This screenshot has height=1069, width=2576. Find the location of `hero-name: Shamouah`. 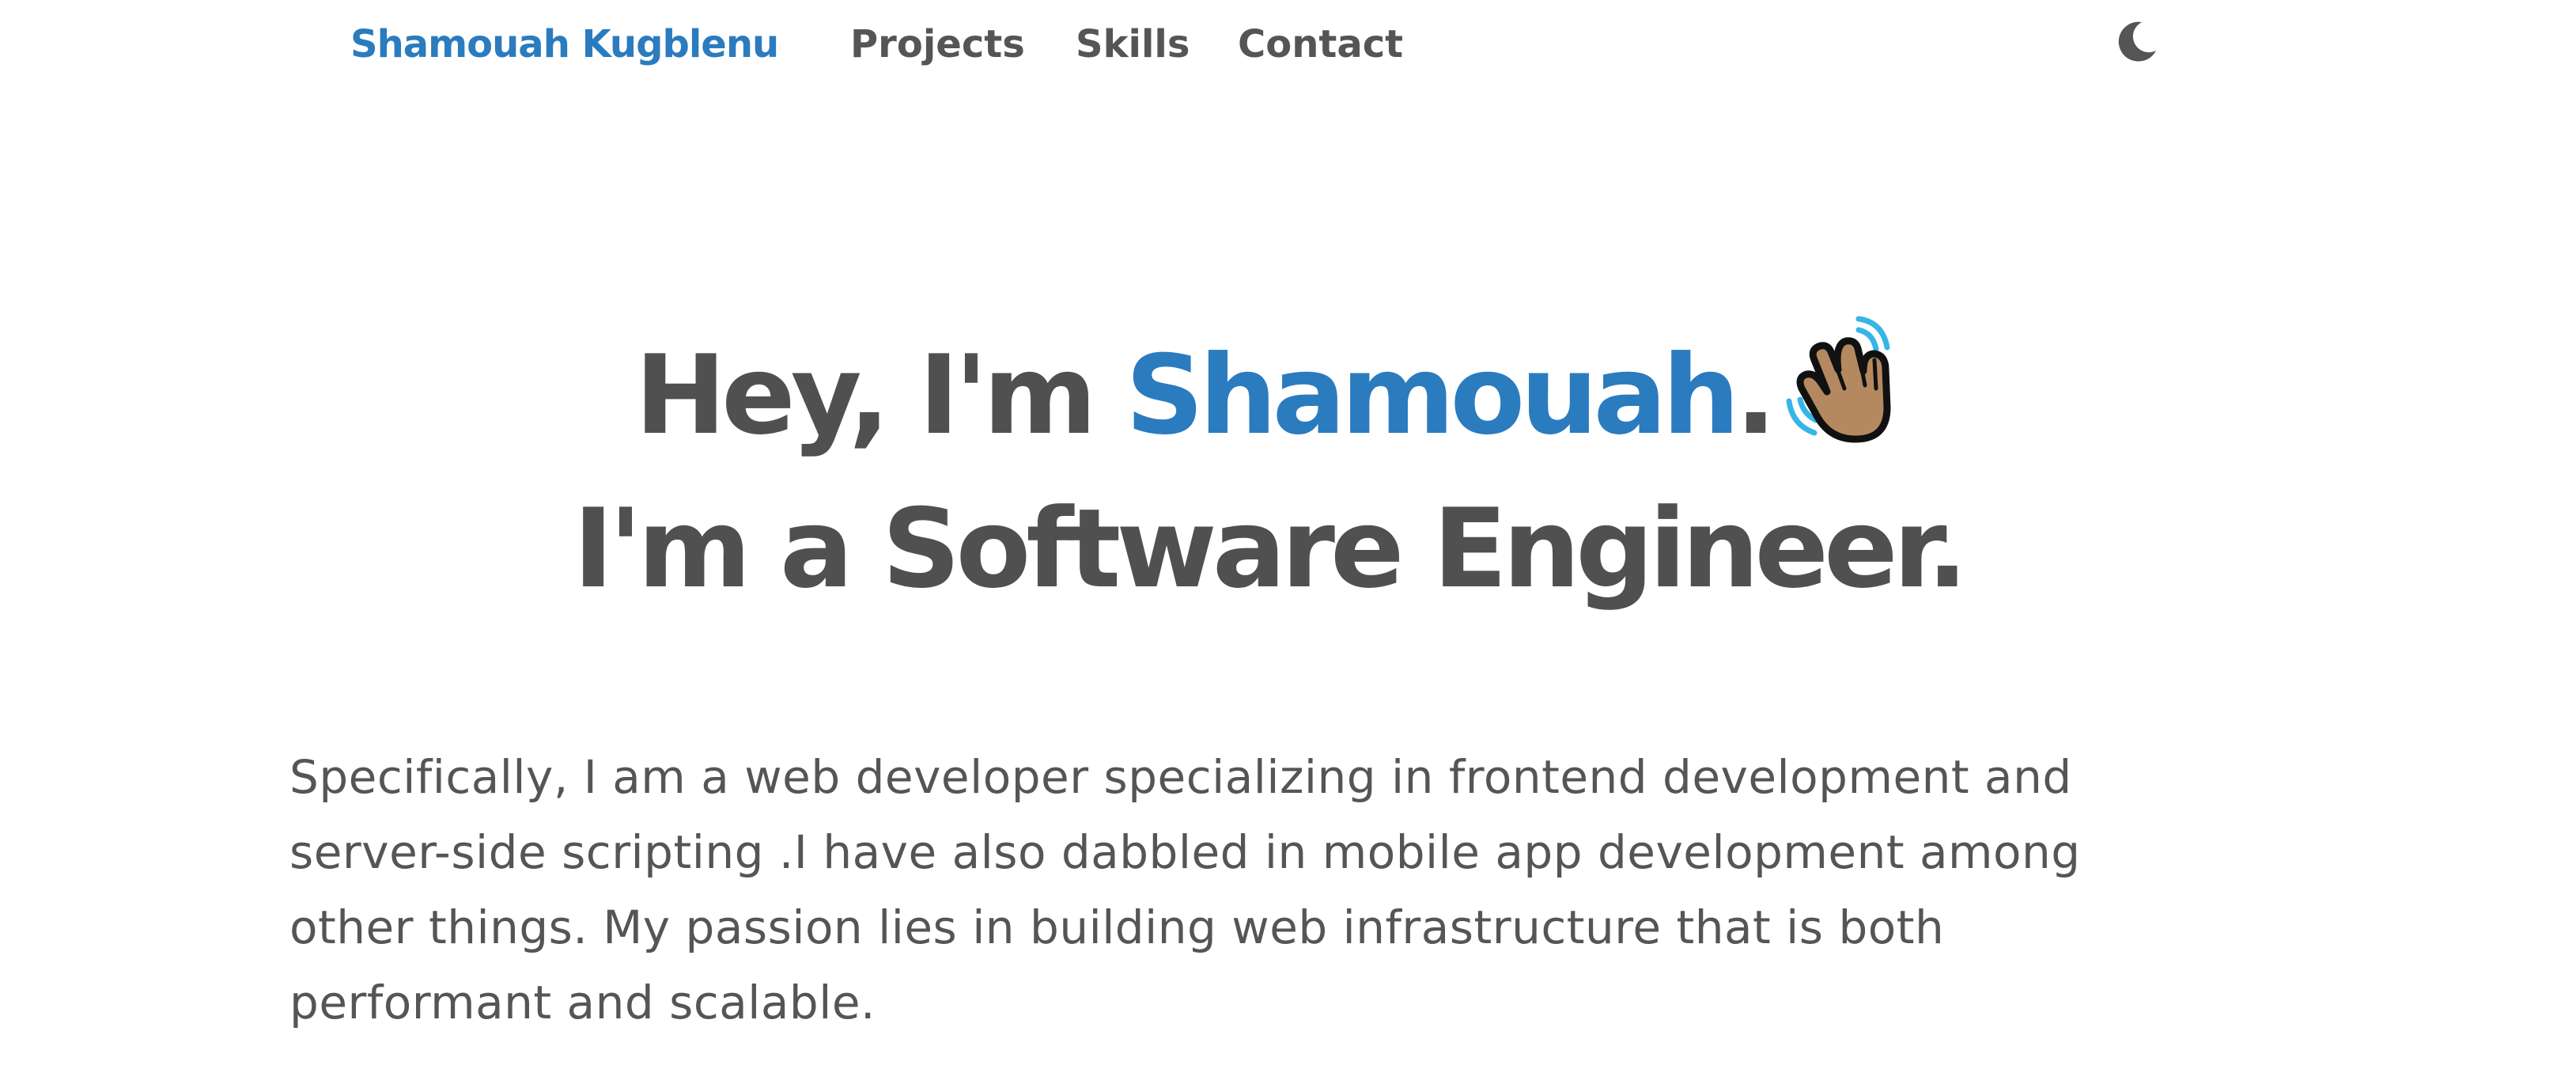

hero-name: Shamouah is located at coordinates (1432, 395).